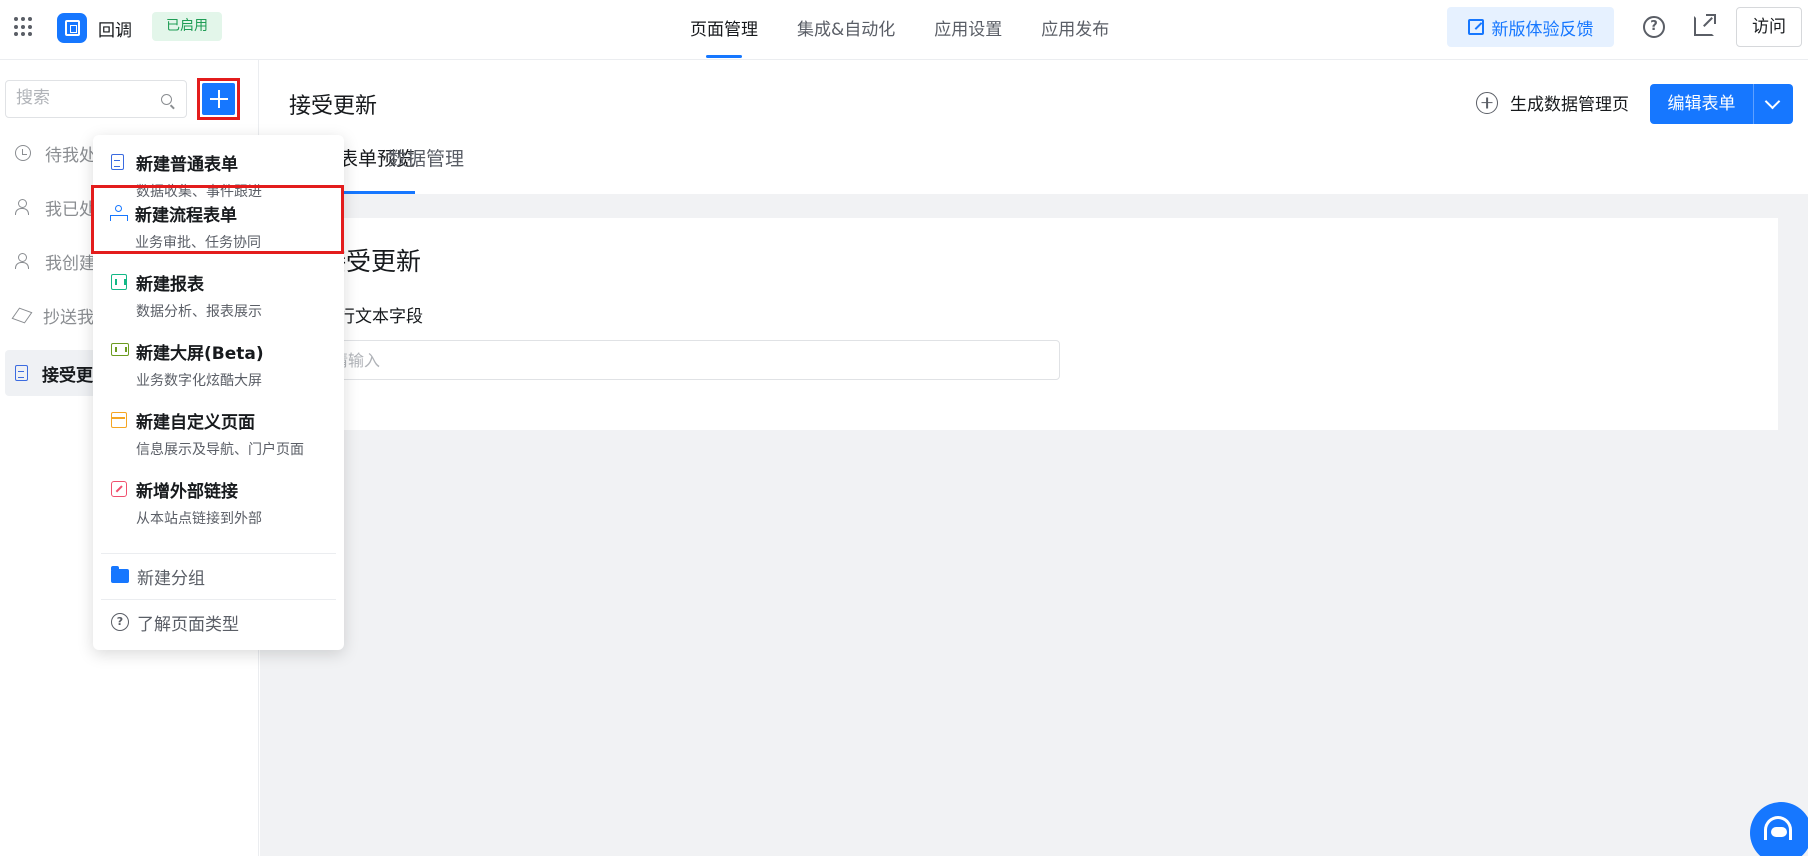 This screenshot has width=1808, height=856. Describe the element at coordinates (200, 354) in the screenshot. I see `menu-item-title: 新建大屏(Beta)` at that location.